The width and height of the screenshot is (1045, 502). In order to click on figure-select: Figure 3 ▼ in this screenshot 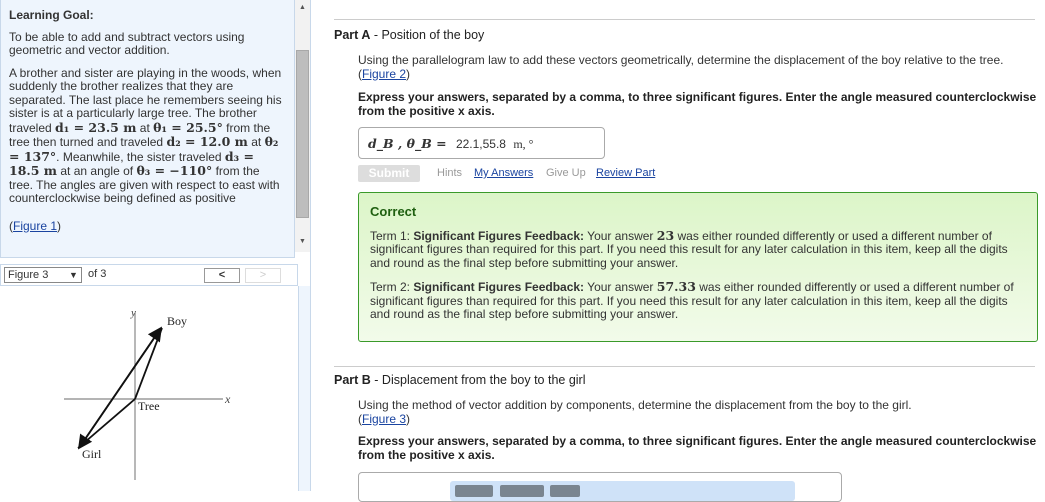, I will do `click(43, 275)`.